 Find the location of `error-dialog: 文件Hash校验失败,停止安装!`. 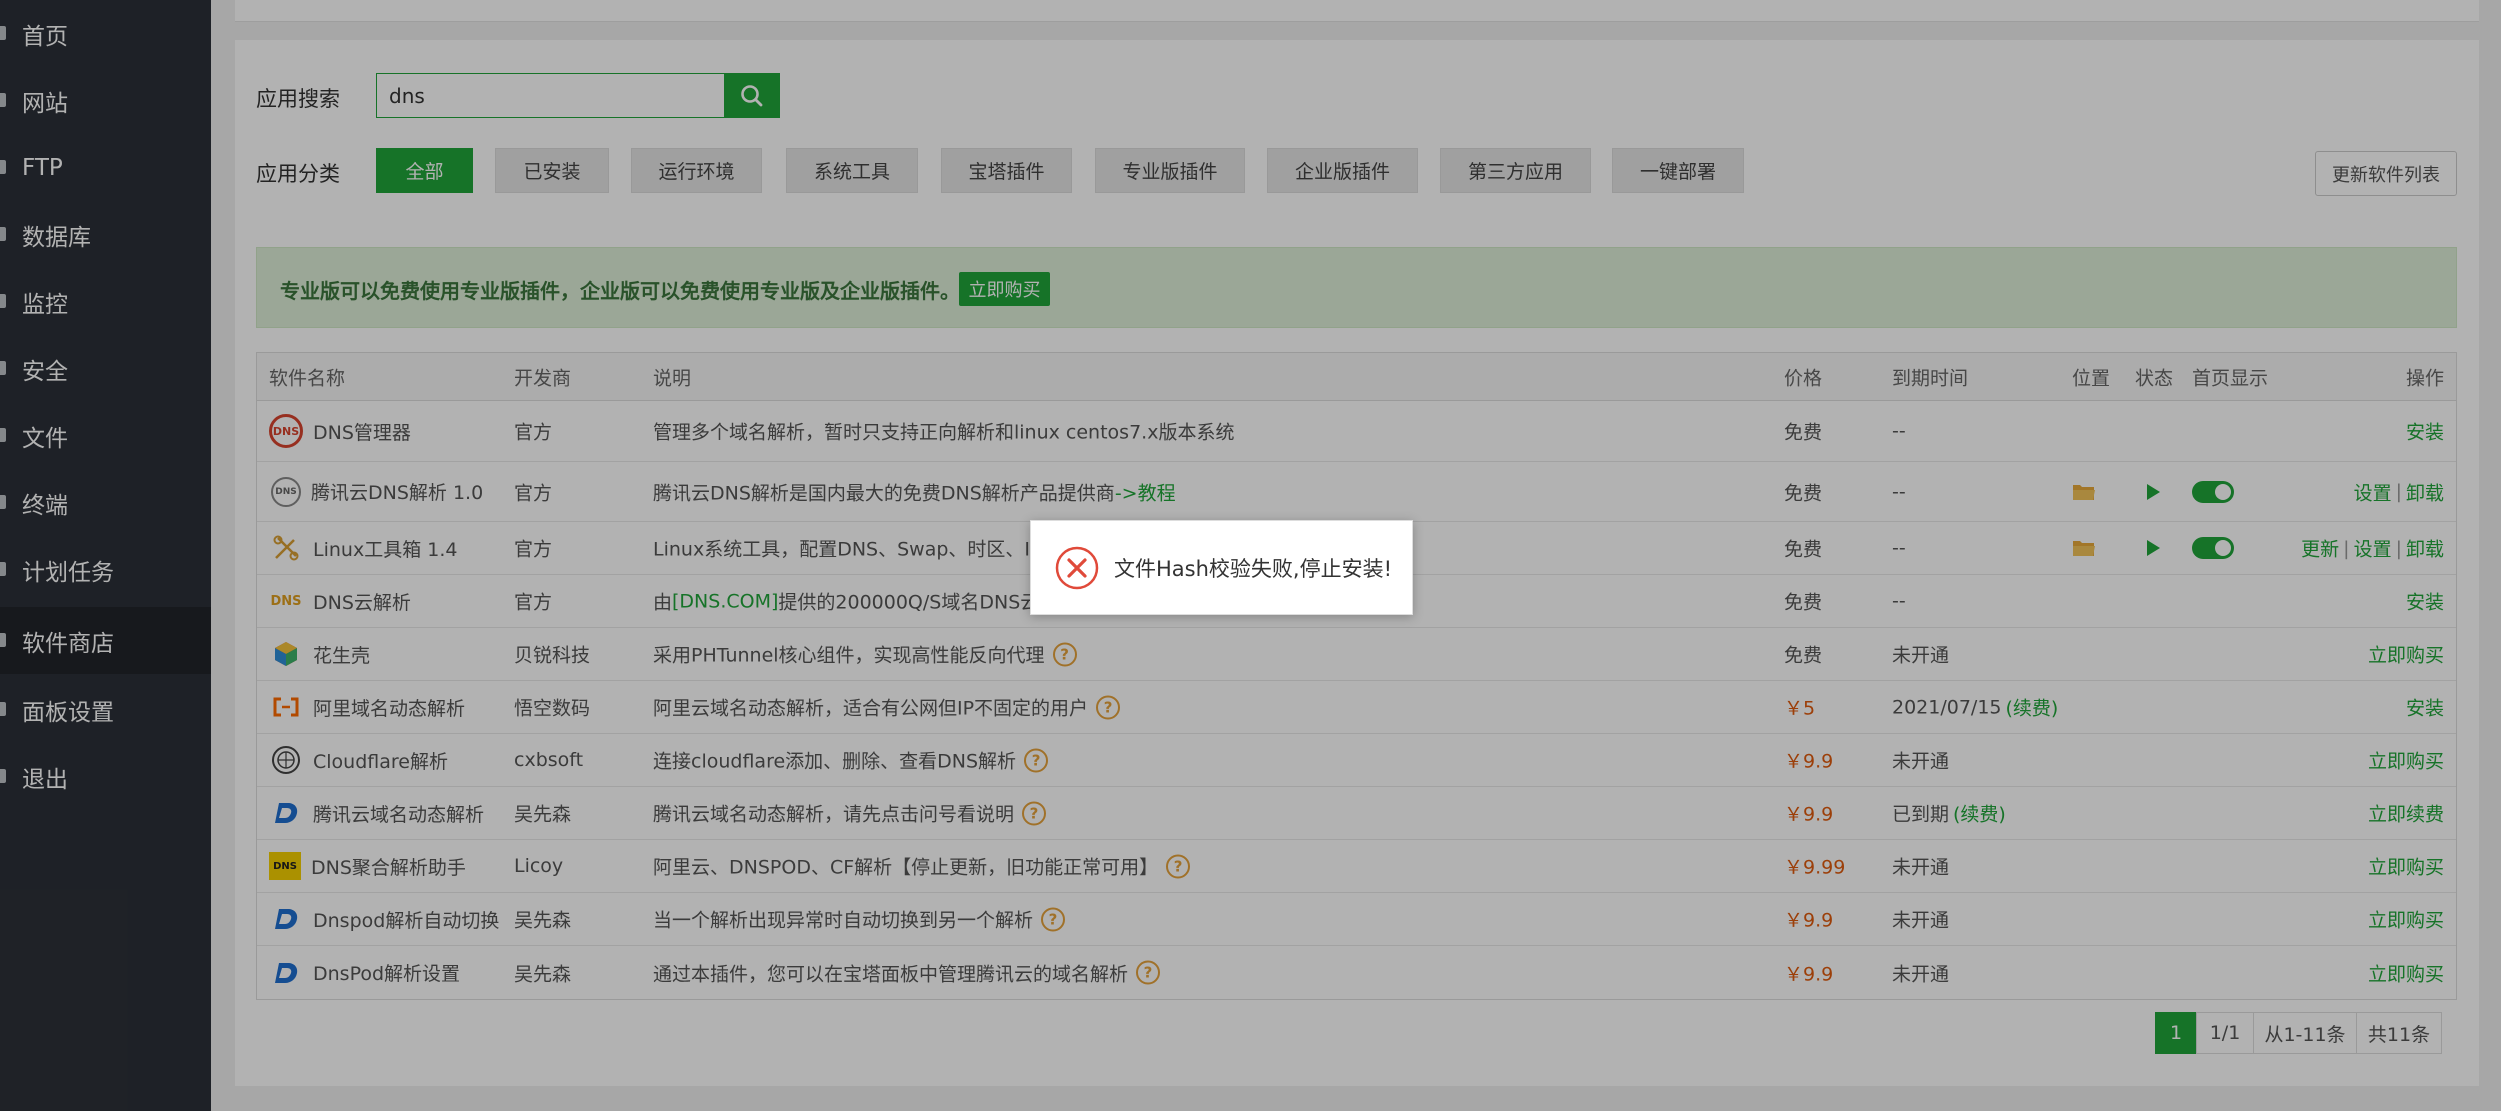

error-dialog: 文件Hash校验失败,停止安装! is located at coordinates (1221, 567).